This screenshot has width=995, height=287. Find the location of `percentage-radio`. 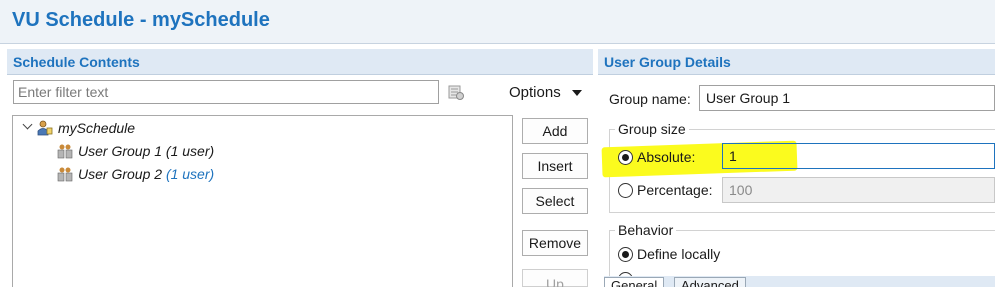

percentage-radio is located at coordinates (625, 190).